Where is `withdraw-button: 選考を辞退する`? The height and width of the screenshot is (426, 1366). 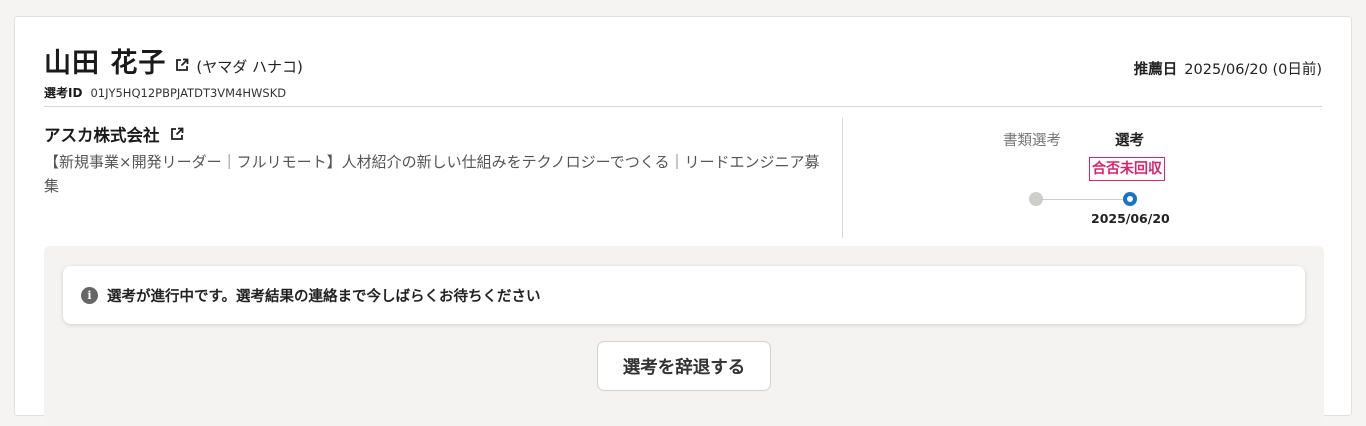
withdraw-button: 選考を辞退する is located at coordinates (684, 366).